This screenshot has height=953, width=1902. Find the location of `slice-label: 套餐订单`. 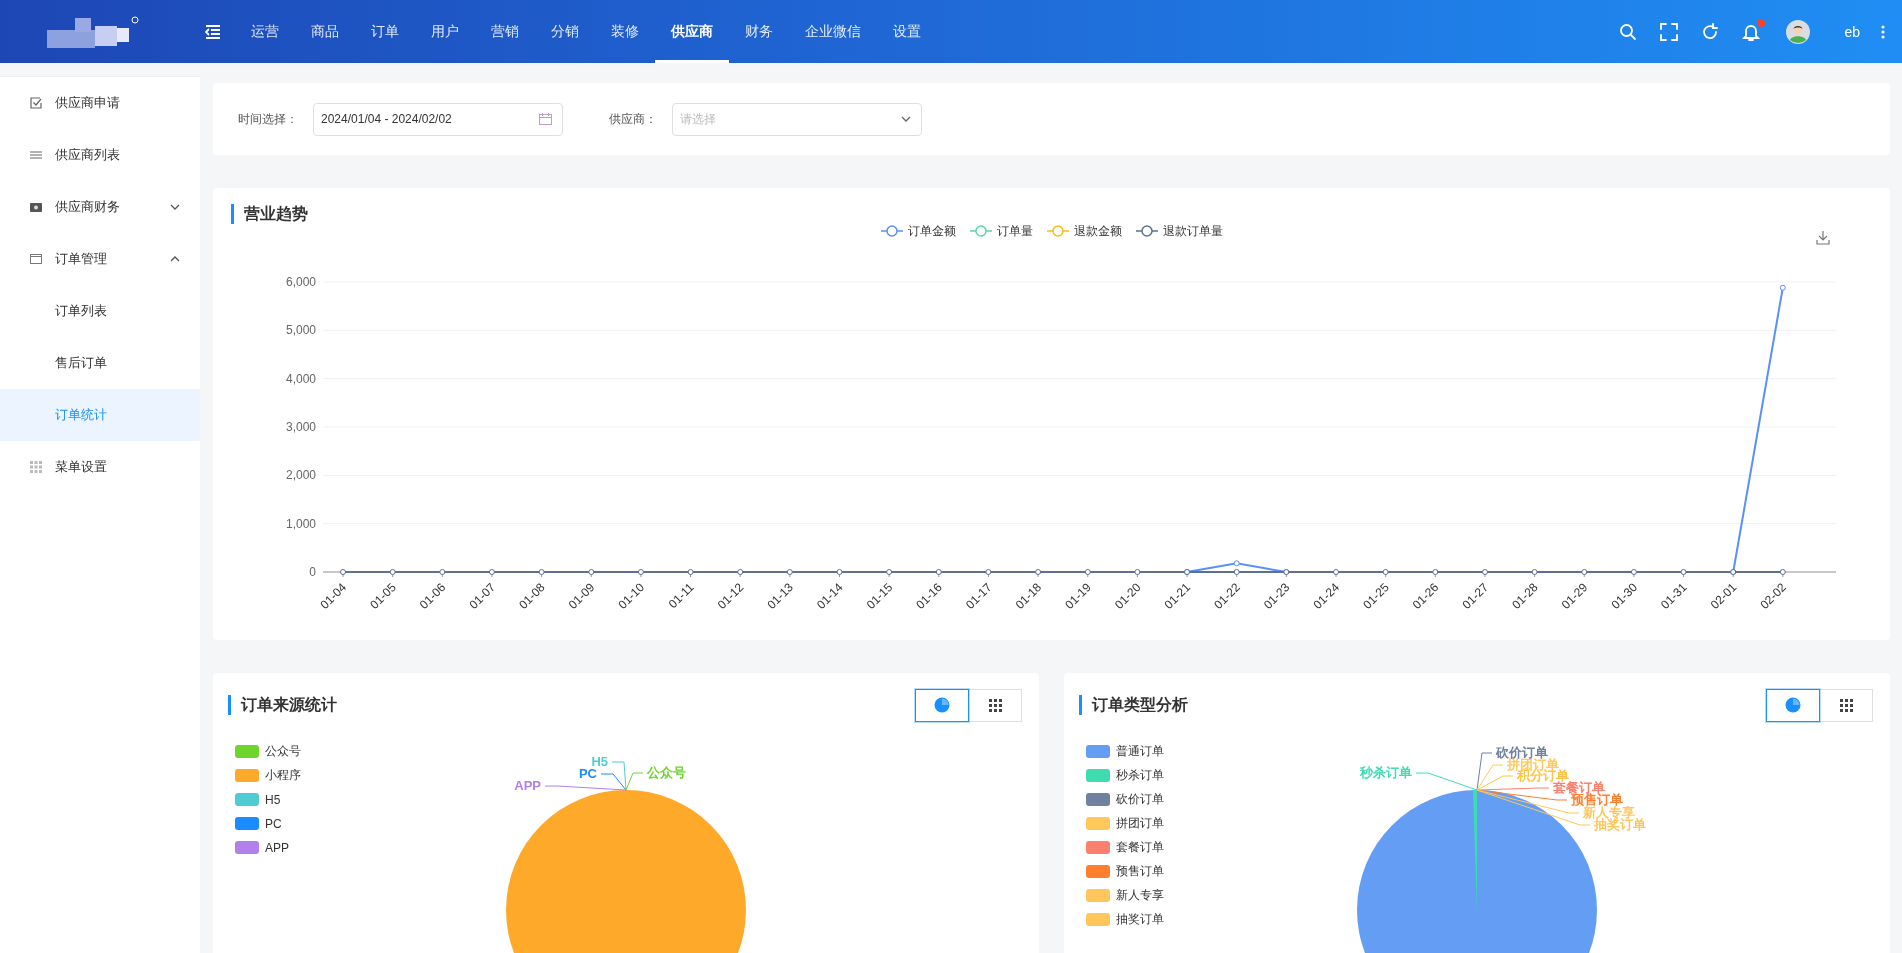

slice-label: 套餐订单 is located at coordinates (1579, 787).